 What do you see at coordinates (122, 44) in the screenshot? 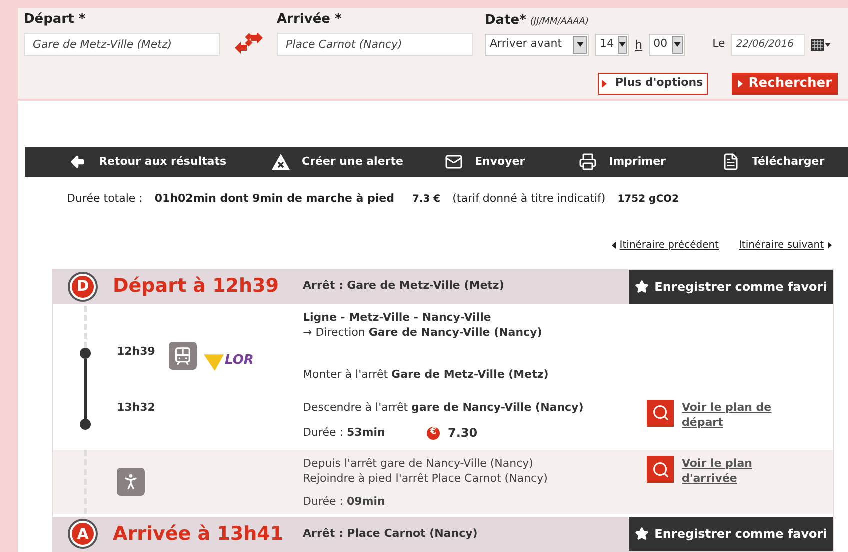
I see `location-field: Gare de Metz-Ville (Metz)` at bounding box center [122, 44].